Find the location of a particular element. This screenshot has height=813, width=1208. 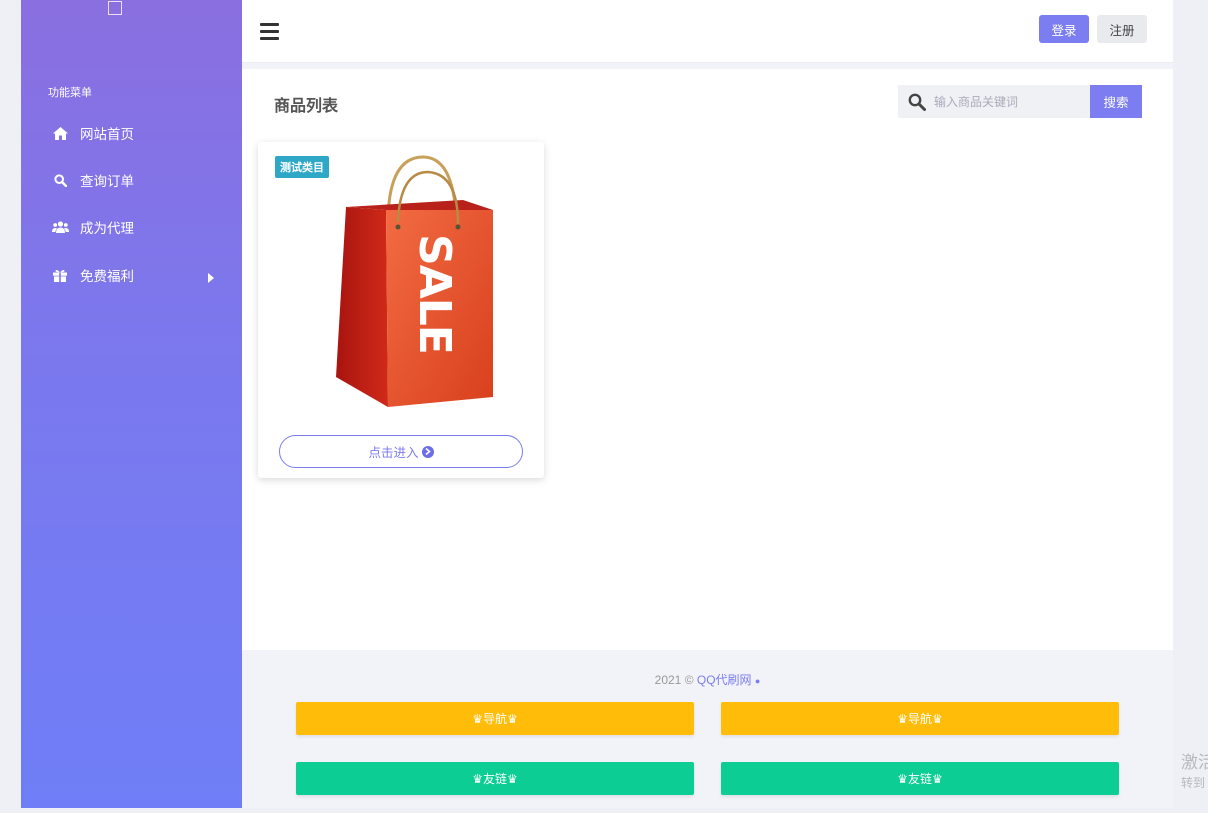

copyright-year: 2021 is located at coordinates (668, 680).